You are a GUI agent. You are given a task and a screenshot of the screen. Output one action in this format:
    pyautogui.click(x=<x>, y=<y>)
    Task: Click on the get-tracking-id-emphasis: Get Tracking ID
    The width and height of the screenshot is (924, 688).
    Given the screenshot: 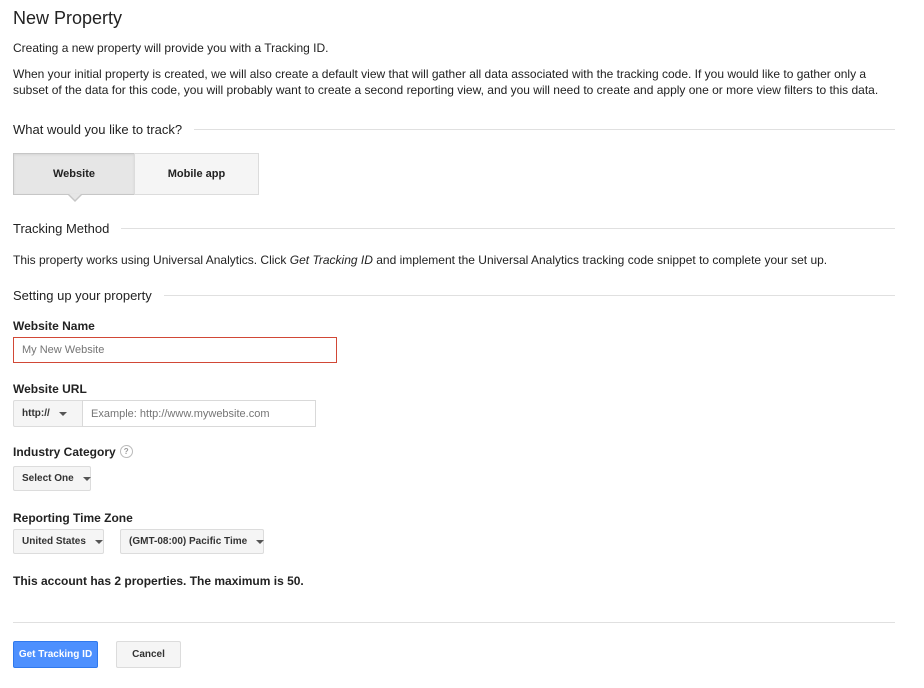 What is the action you would take?
    pyautogui.click(x=331, y=260)
    